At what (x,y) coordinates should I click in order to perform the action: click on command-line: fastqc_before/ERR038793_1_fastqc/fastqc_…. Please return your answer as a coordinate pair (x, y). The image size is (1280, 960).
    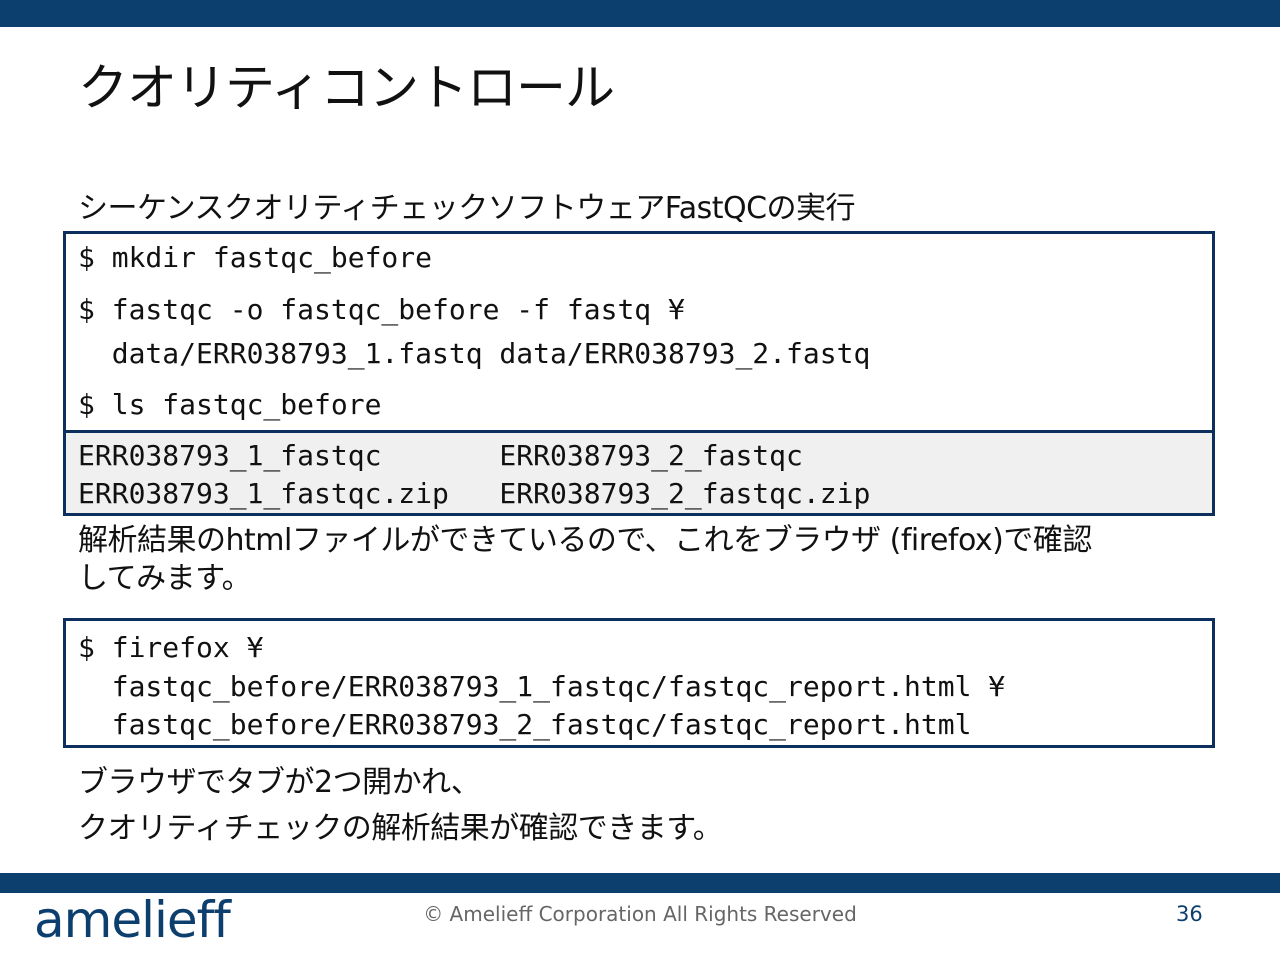
    Looking at the image, I should click on (542, 686).